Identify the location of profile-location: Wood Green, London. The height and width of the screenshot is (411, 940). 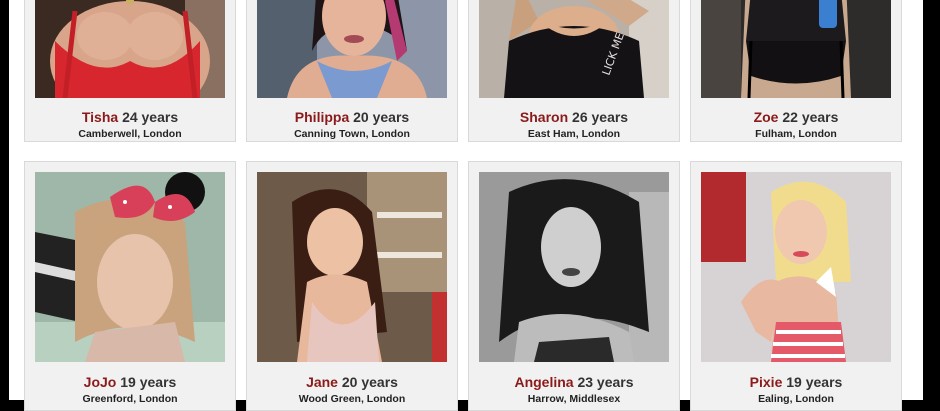
(352, 399).